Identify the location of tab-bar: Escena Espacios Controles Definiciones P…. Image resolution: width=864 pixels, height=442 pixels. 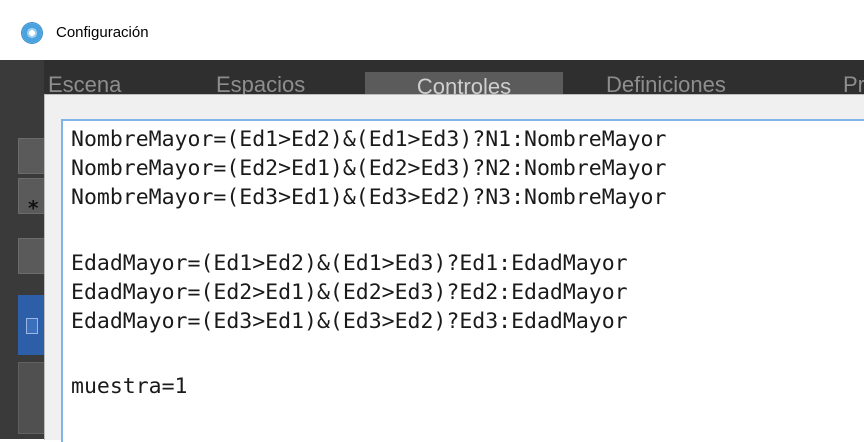
(432, 82).